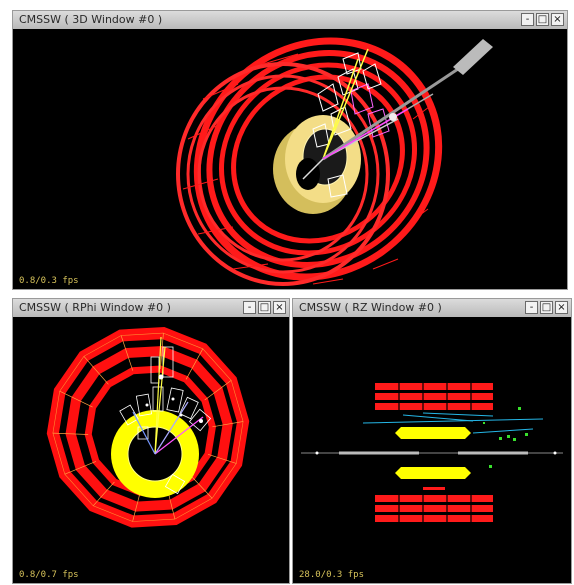  I want to click on rz-beamline, so click(432, 453).